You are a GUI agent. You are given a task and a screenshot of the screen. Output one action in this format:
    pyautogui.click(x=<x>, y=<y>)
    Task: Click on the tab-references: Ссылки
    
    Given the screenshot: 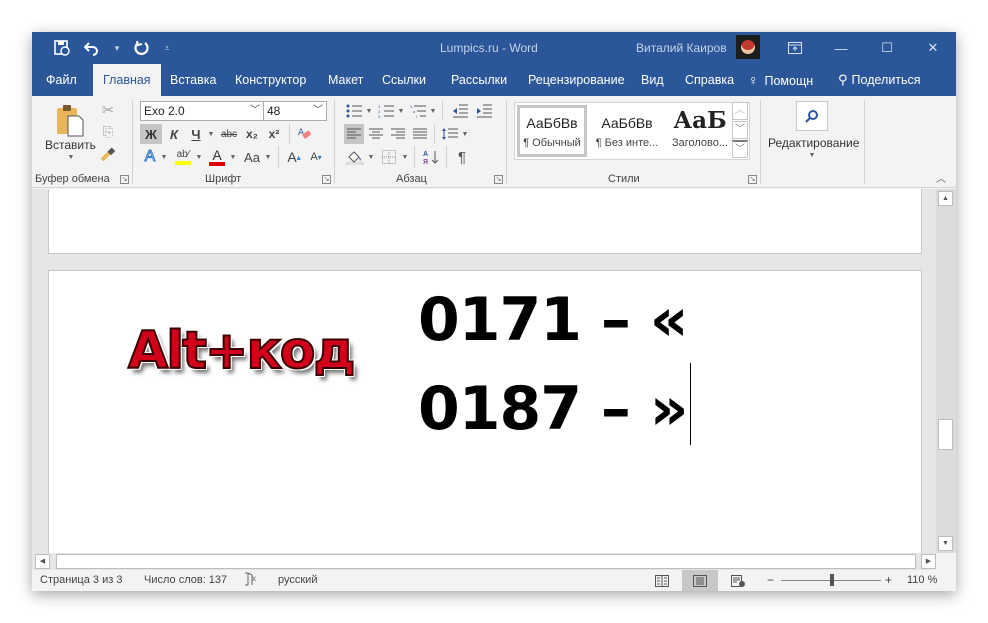 What is the action you would take?
    pyautogui.click(x=404, y=80)
    